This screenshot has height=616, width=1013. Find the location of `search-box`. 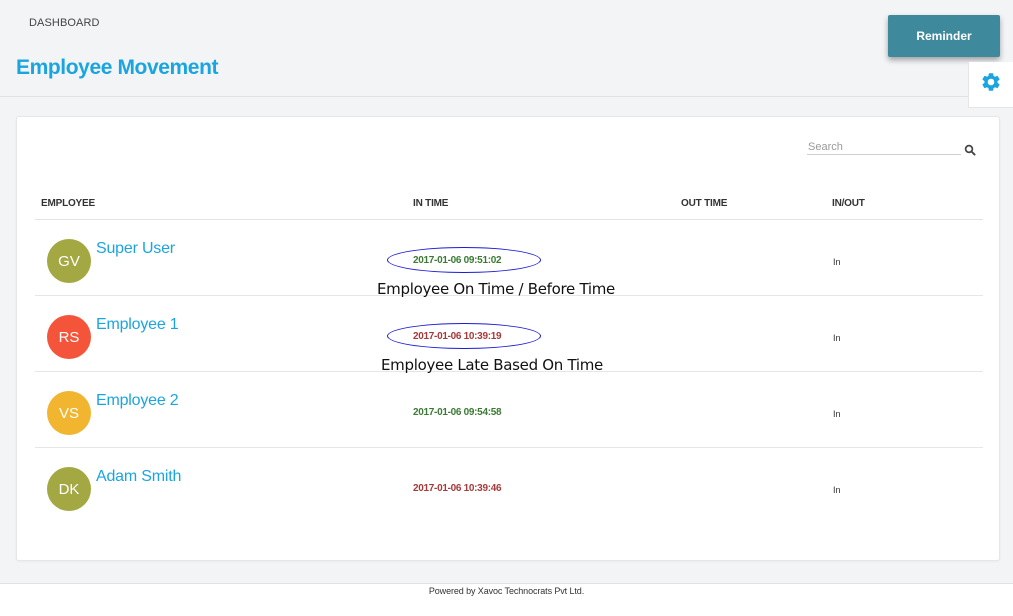

search-box is located at coordinates (895, 150).